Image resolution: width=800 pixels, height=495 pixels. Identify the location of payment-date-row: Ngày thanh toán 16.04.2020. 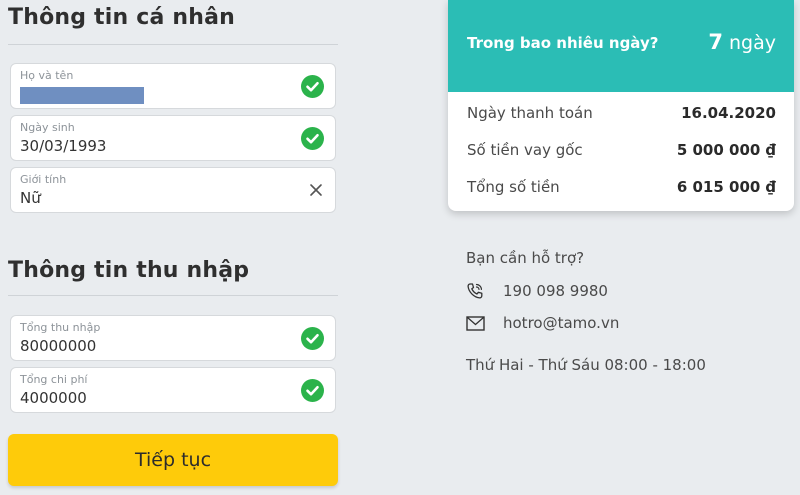
(621, 116).